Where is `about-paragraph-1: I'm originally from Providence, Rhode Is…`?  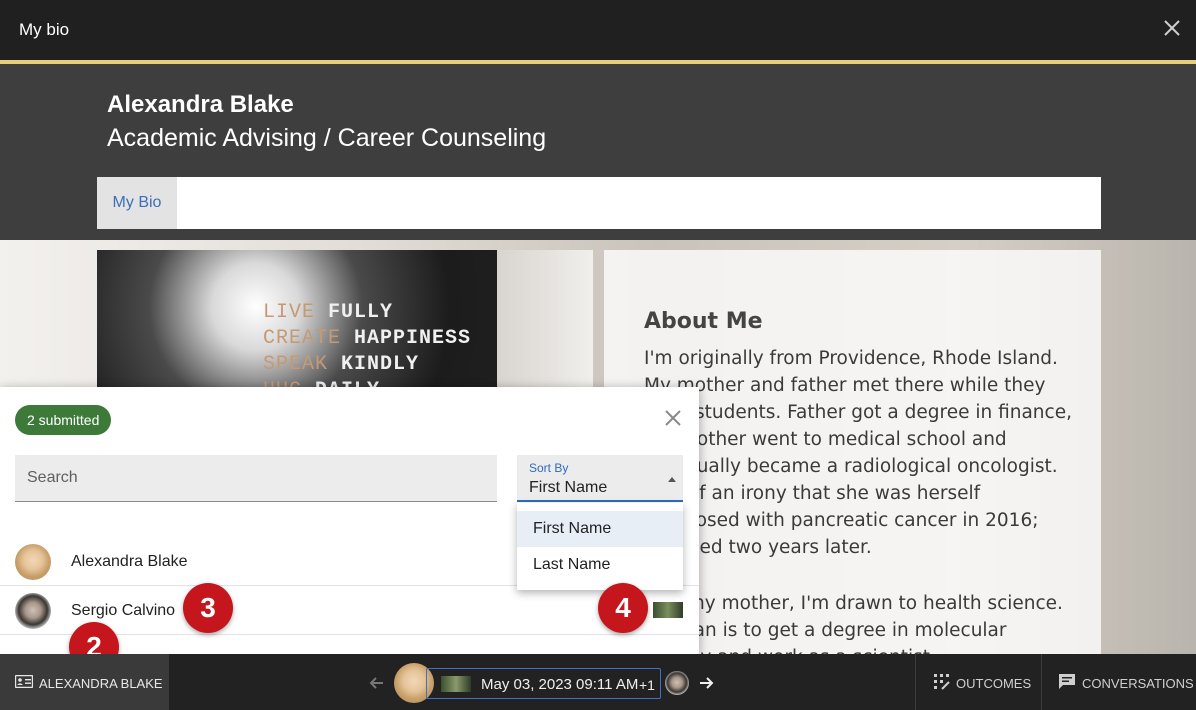
about-paragraph-1: I'm originally from Providence, Rhode Is… is located at coordinates (858, 453).